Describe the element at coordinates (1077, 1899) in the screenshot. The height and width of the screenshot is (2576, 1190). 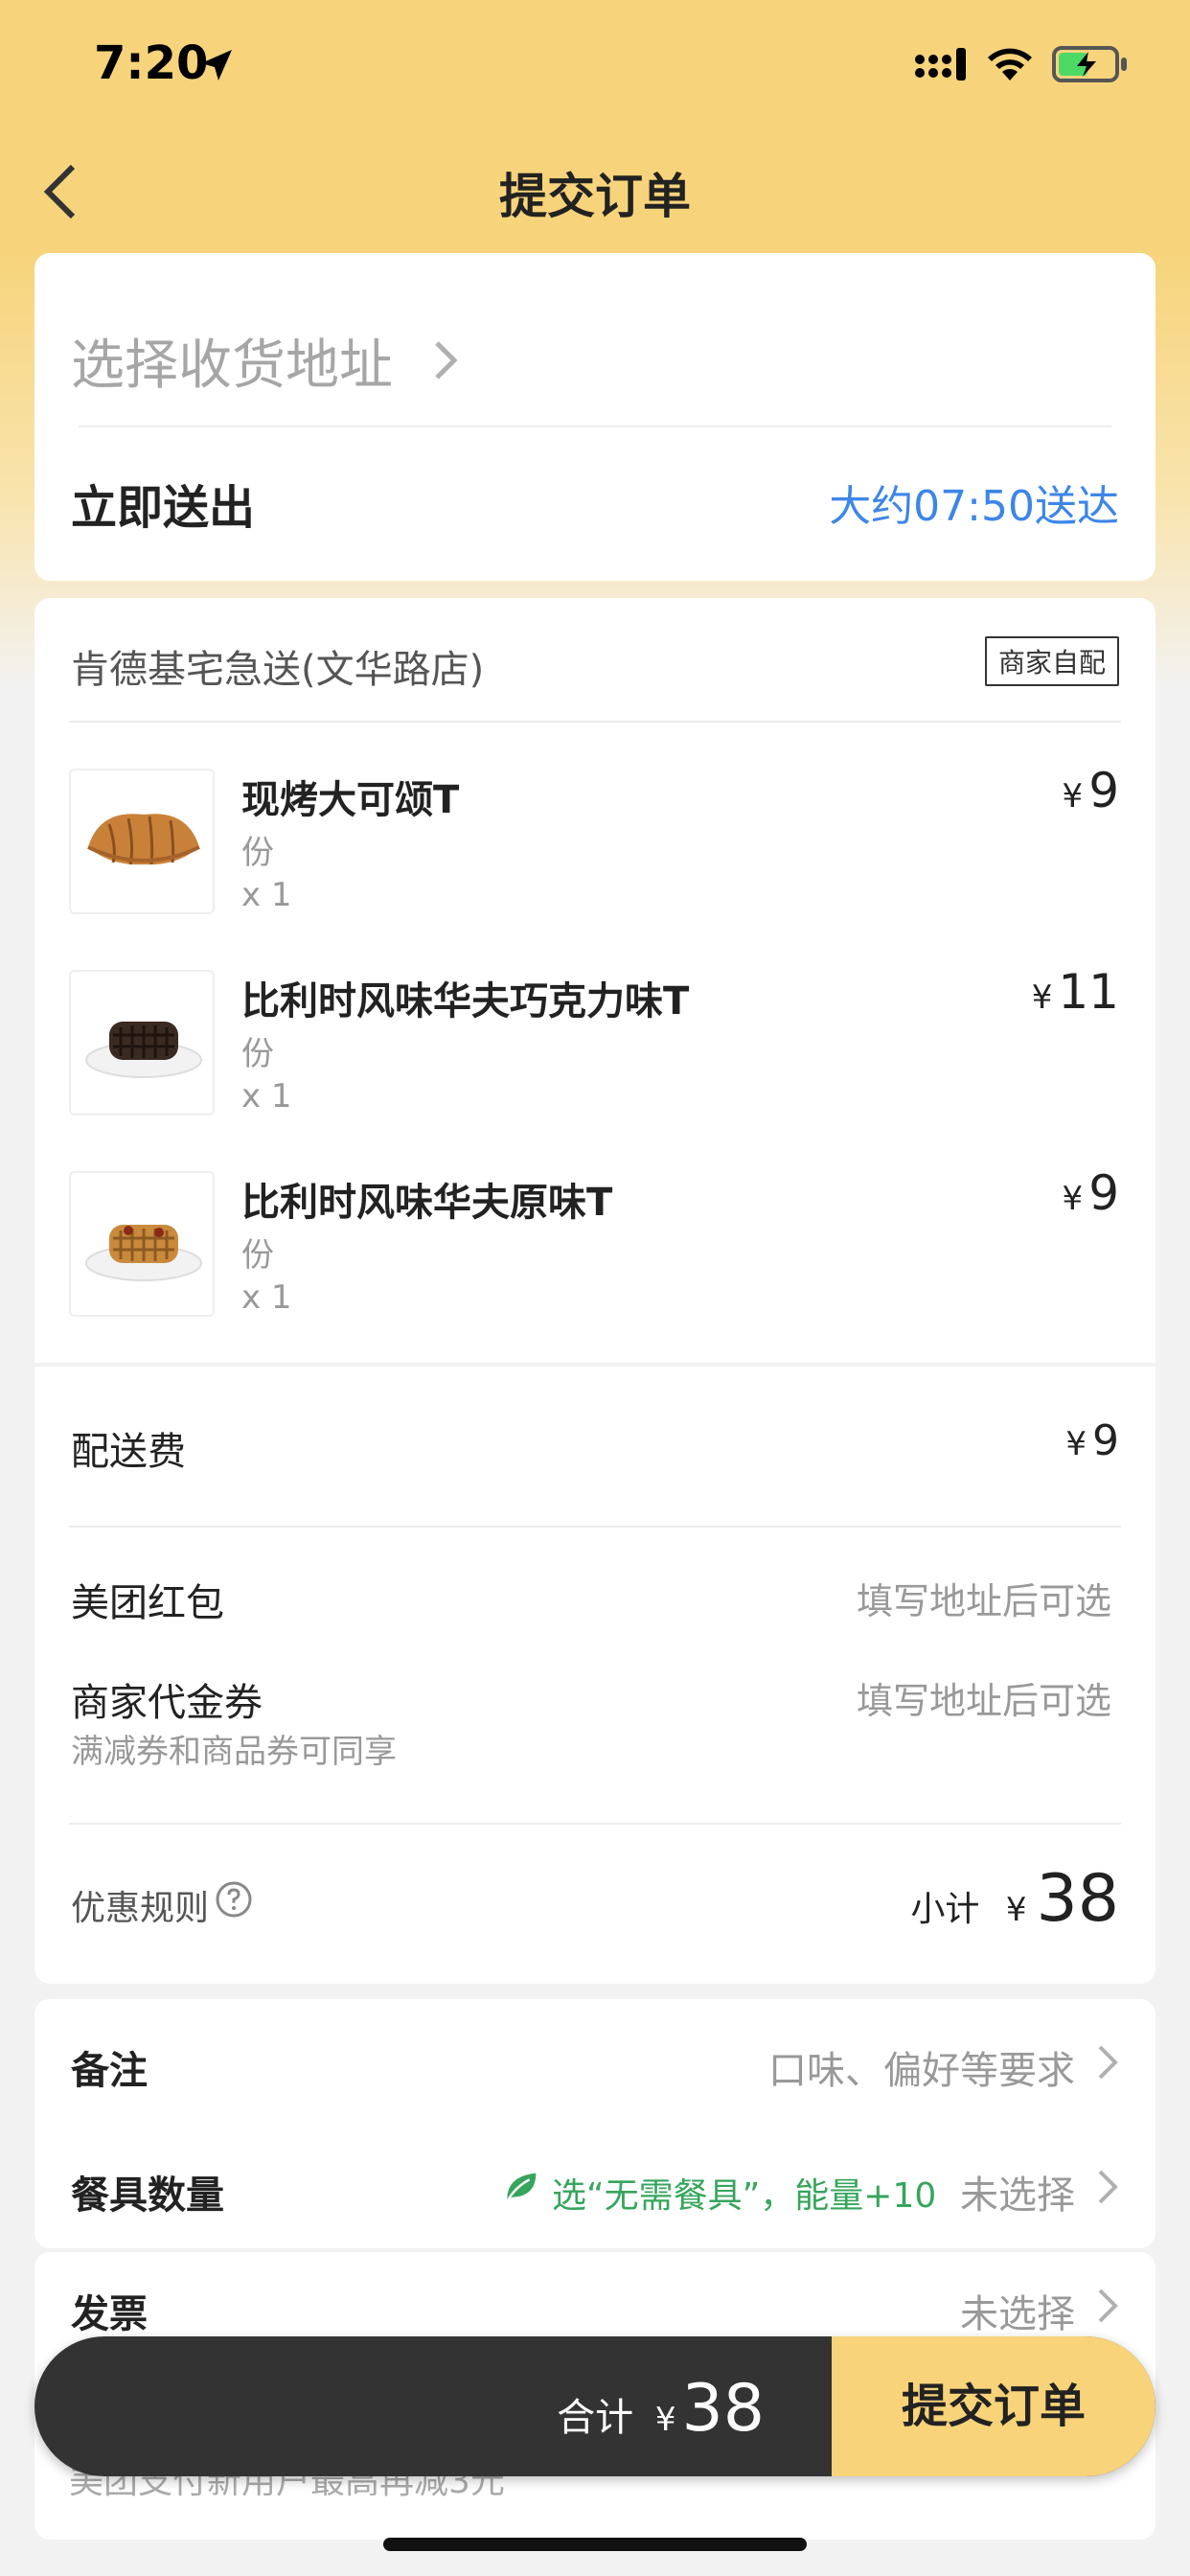
I see `subtotal-amount: 38` at that location.